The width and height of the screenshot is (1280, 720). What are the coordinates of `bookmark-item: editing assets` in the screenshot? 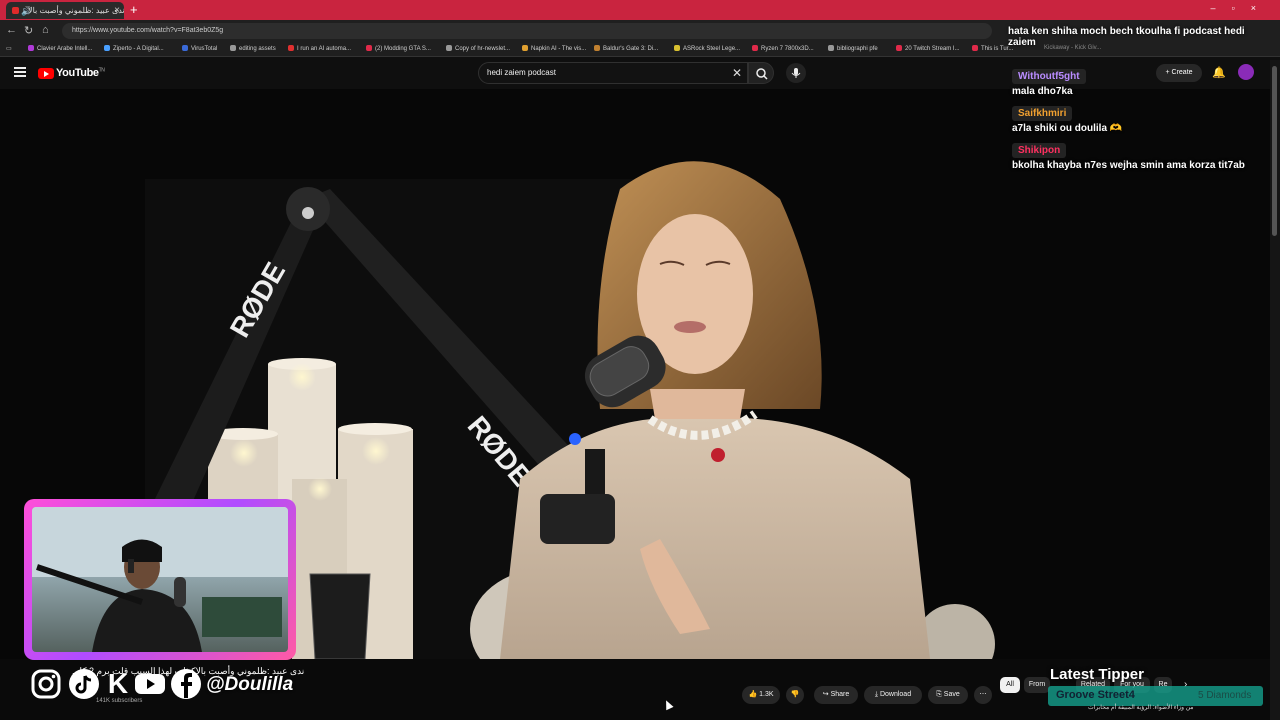 It's located at (253, 49).